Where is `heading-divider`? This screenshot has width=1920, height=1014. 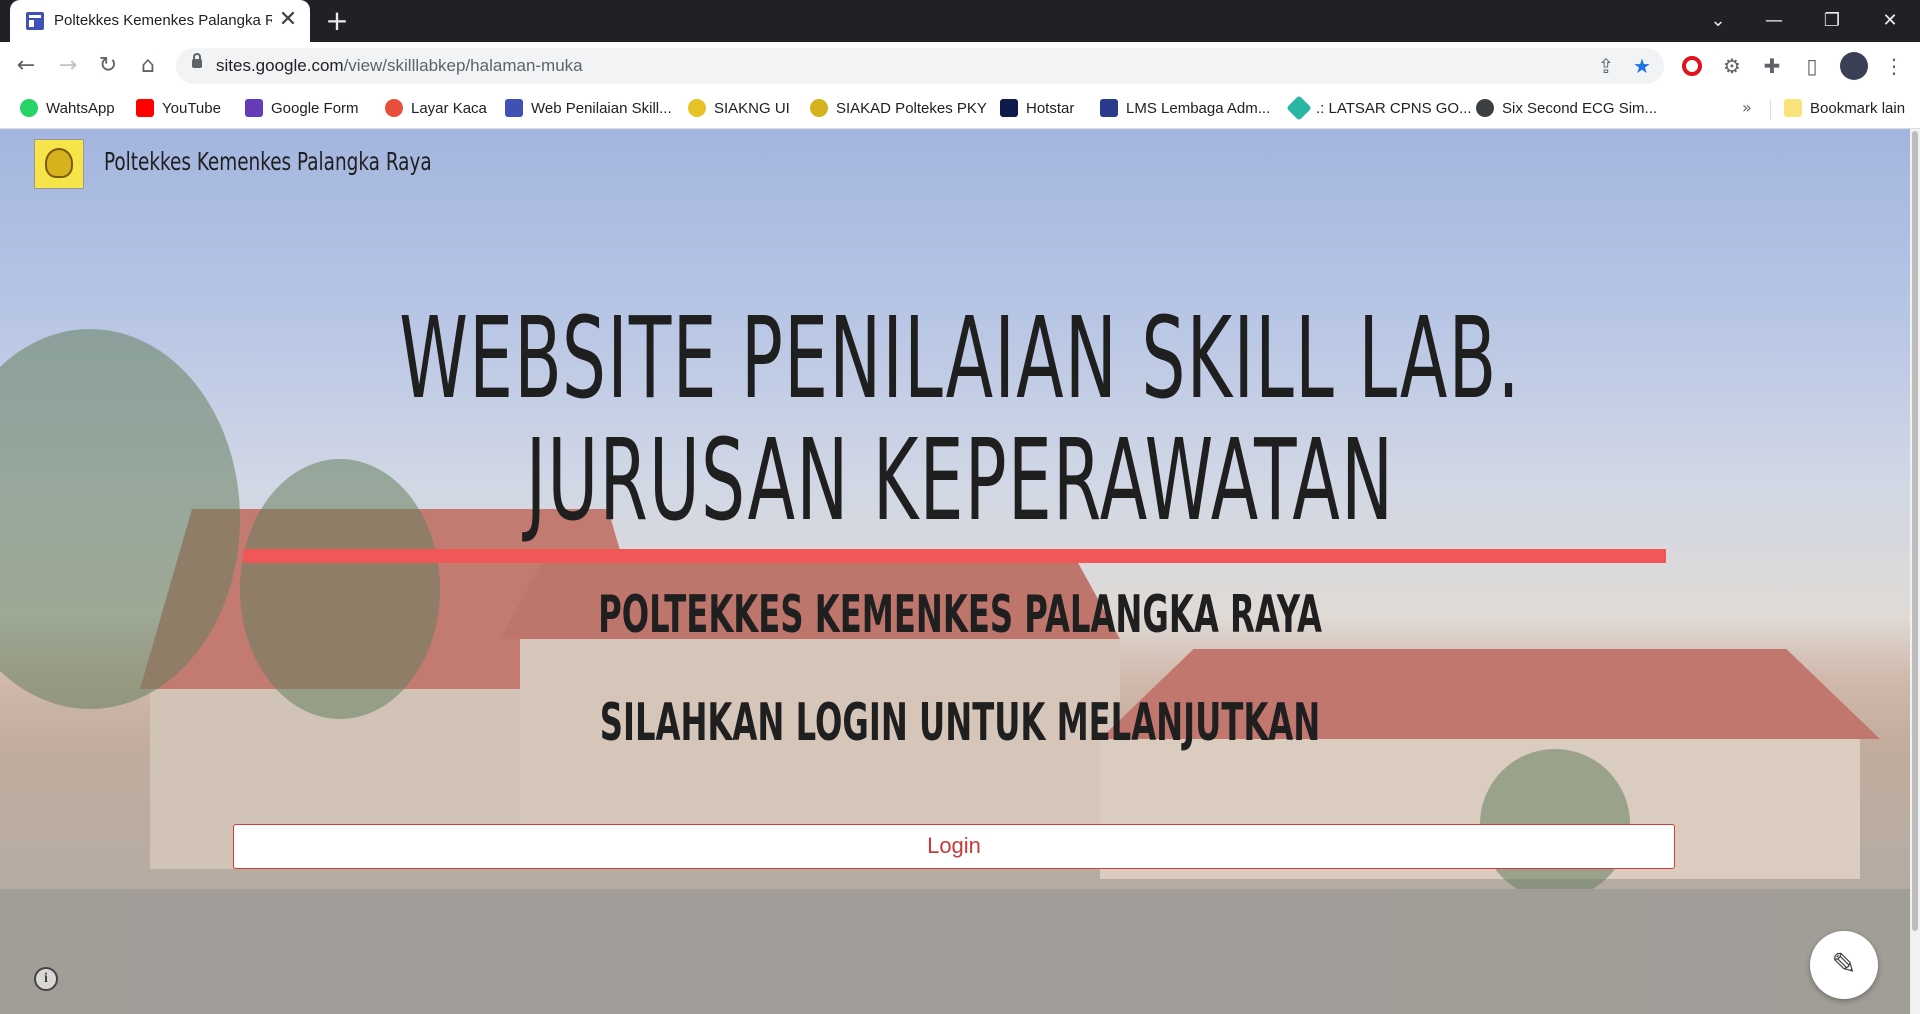 heading-divider is located at coordinates (954, 556).